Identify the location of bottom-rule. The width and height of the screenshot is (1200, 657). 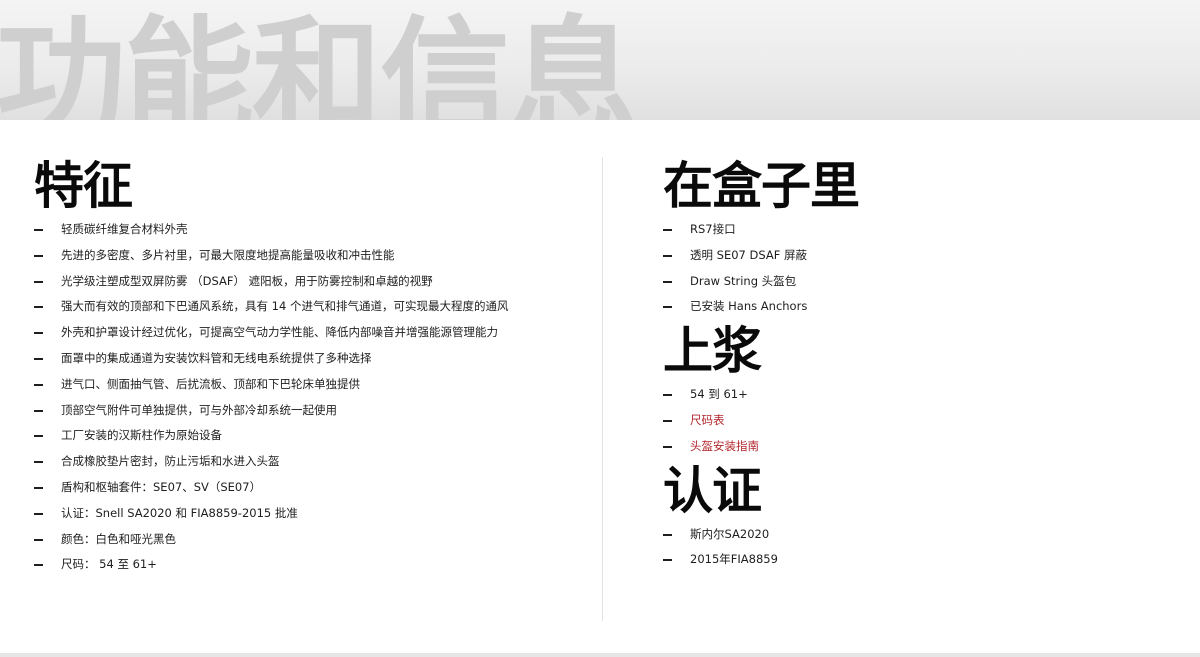
(600, 655).